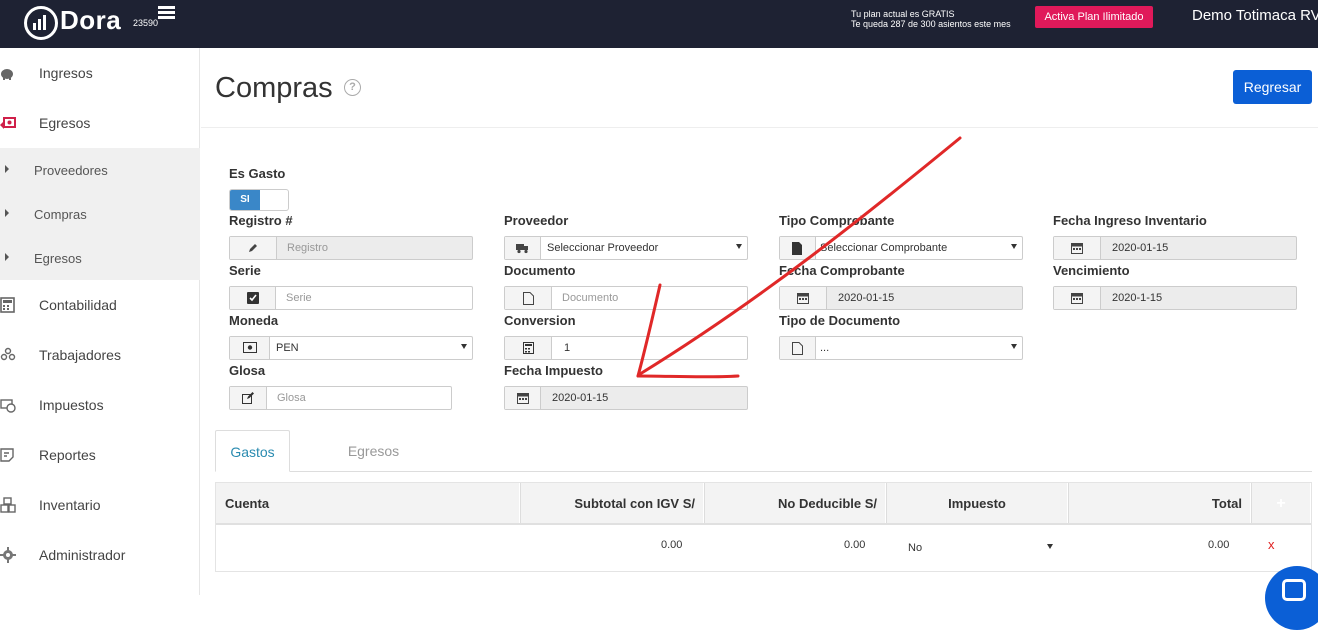 The image size is (1318, 630). I want to click on check-addon, so click(253, 298).